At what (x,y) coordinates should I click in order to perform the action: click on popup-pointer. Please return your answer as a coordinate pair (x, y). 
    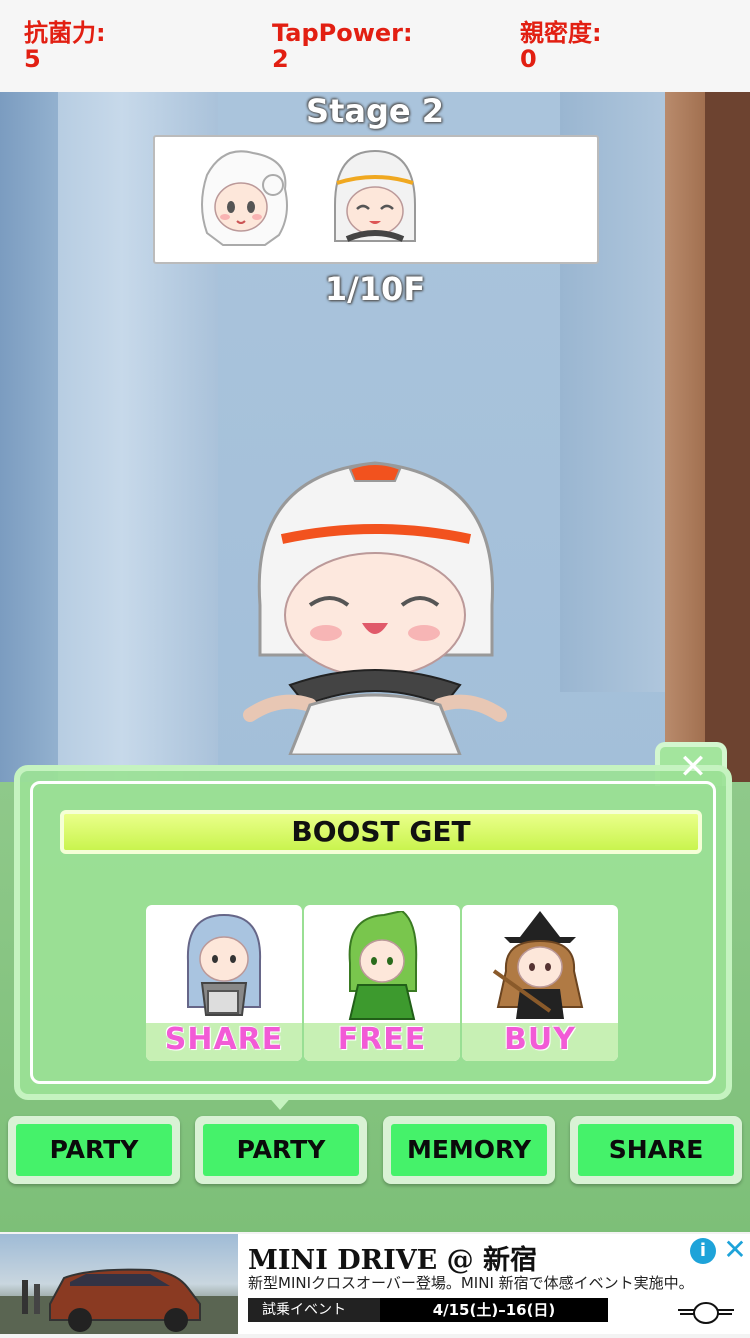
    Looking at the image, I should click on (280, 1102).